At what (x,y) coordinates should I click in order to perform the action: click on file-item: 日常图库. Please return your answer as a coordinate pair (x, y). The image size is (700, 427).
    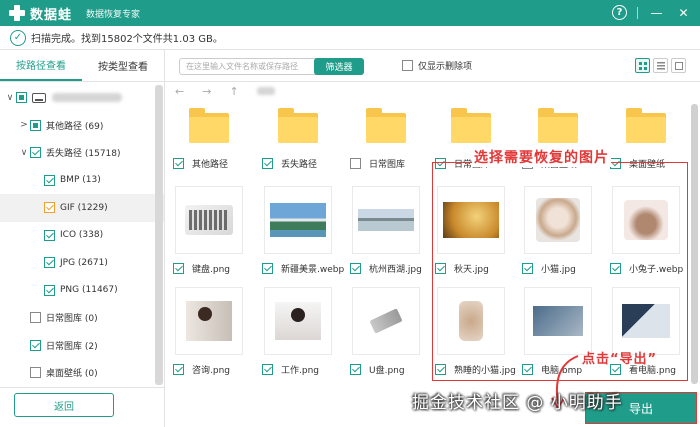
    Looking at the image, I should click on (388, 135).